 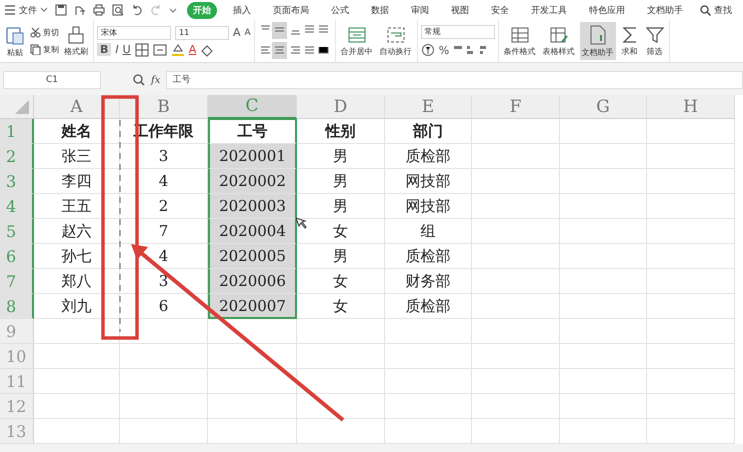 I want to click on ribbon-tab: 特色应用, so click(x=607, y=10).